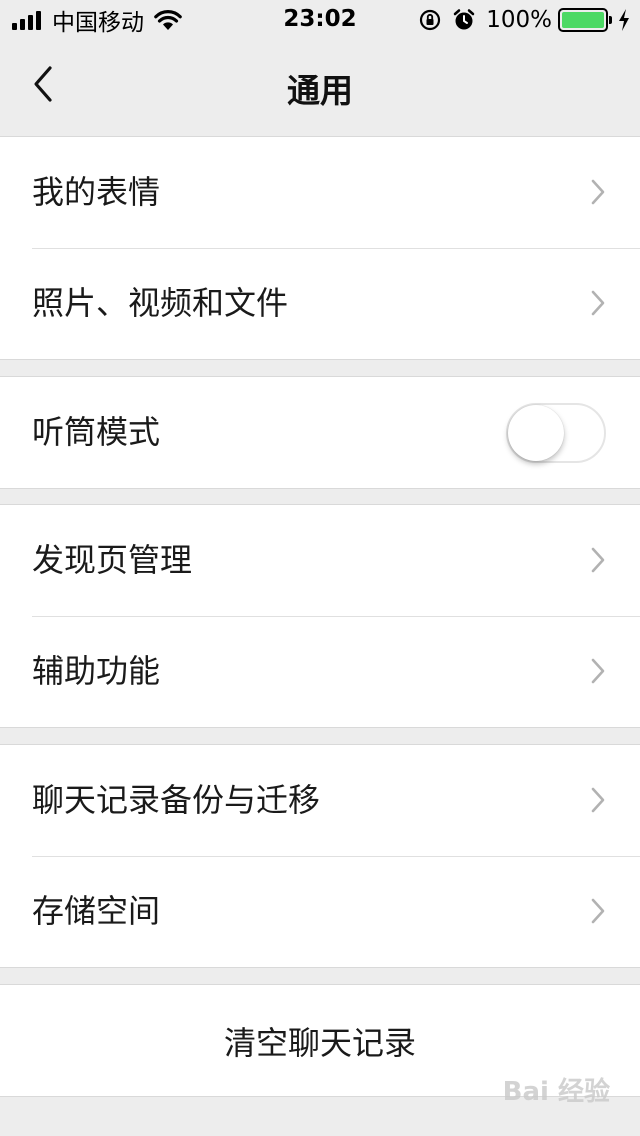 The width and height of the screenshot is (640, 1136). I want to click on row-label: 我的表情, so click(96, 192).